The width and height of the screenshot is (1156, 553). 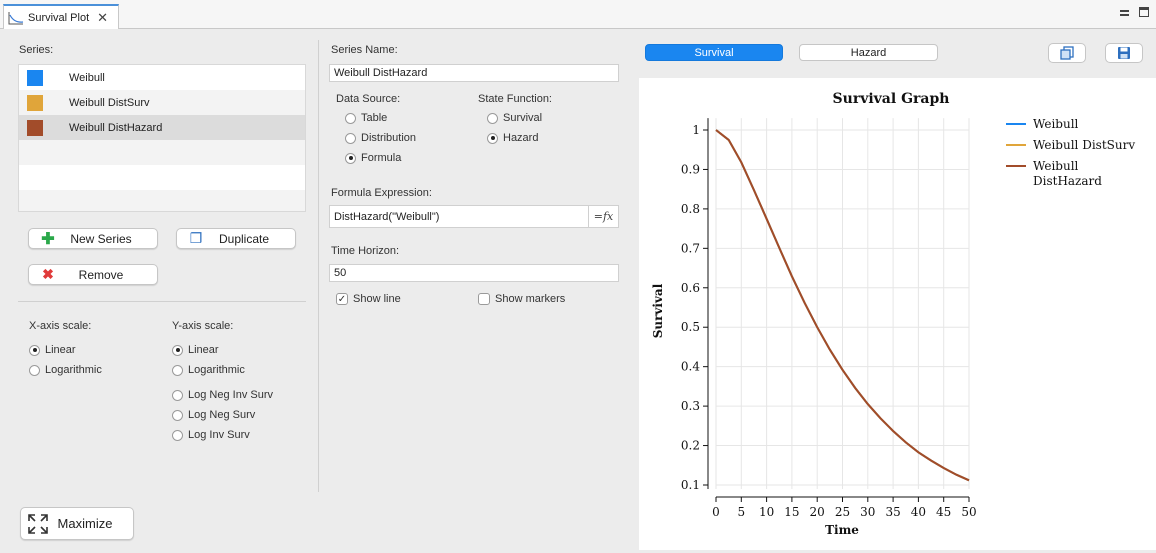 I want to click on save-icon, so click(x=1124, y=53).